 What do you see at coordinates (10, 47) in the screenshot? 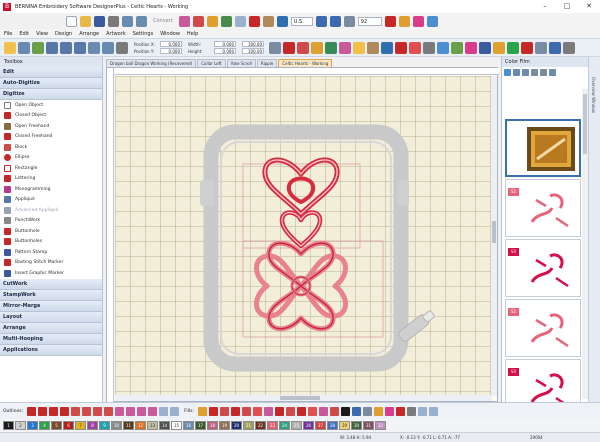
I see `select-arrow-icon` at bounding box center [10, 47].